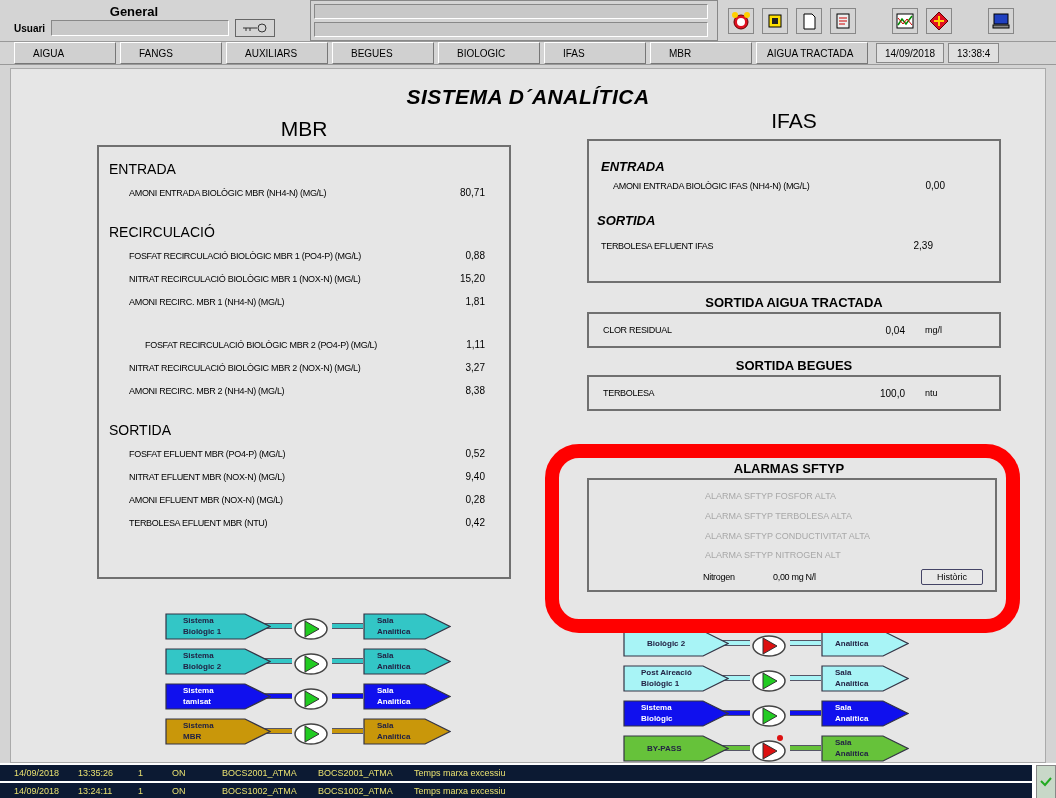  Describe the element at coordinates (277, 53) in the screenshot. I see `nav-tab: AUXILIARS` at that location.